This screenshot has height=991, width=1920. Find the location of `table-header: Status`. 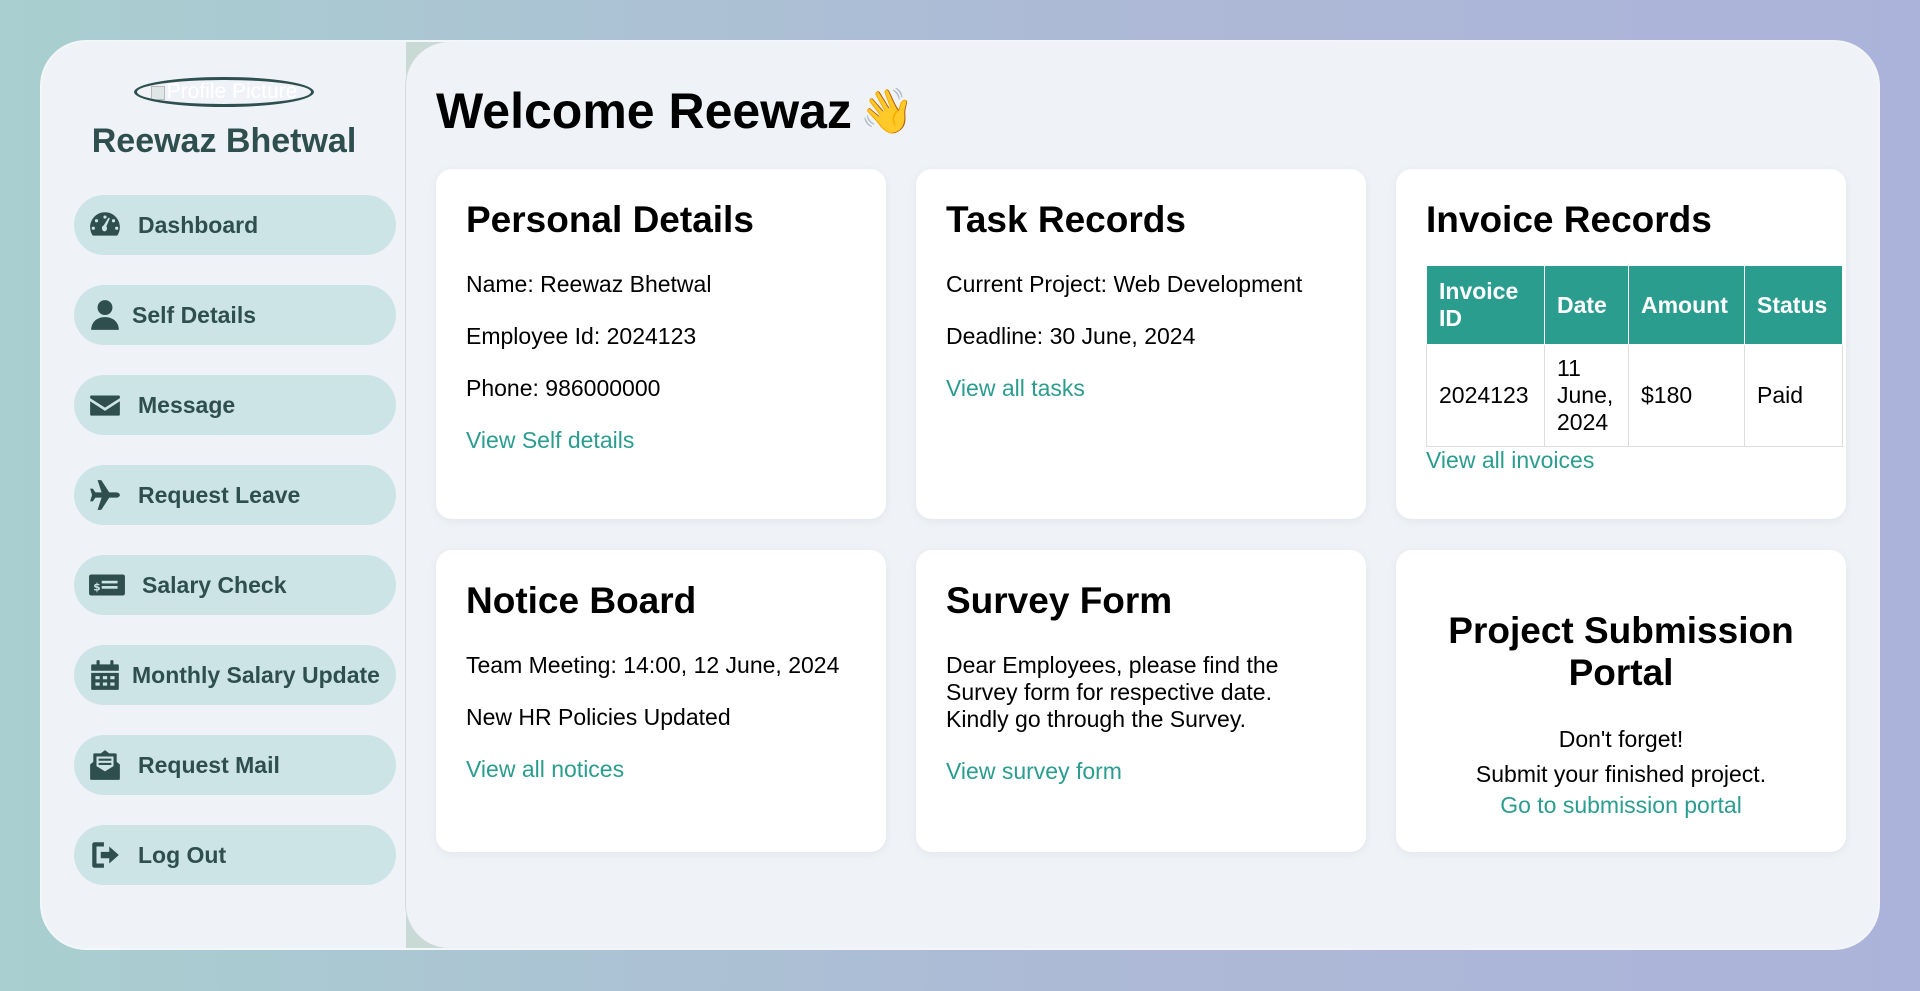

table-header: Status is located at coordinates (1793, 305).